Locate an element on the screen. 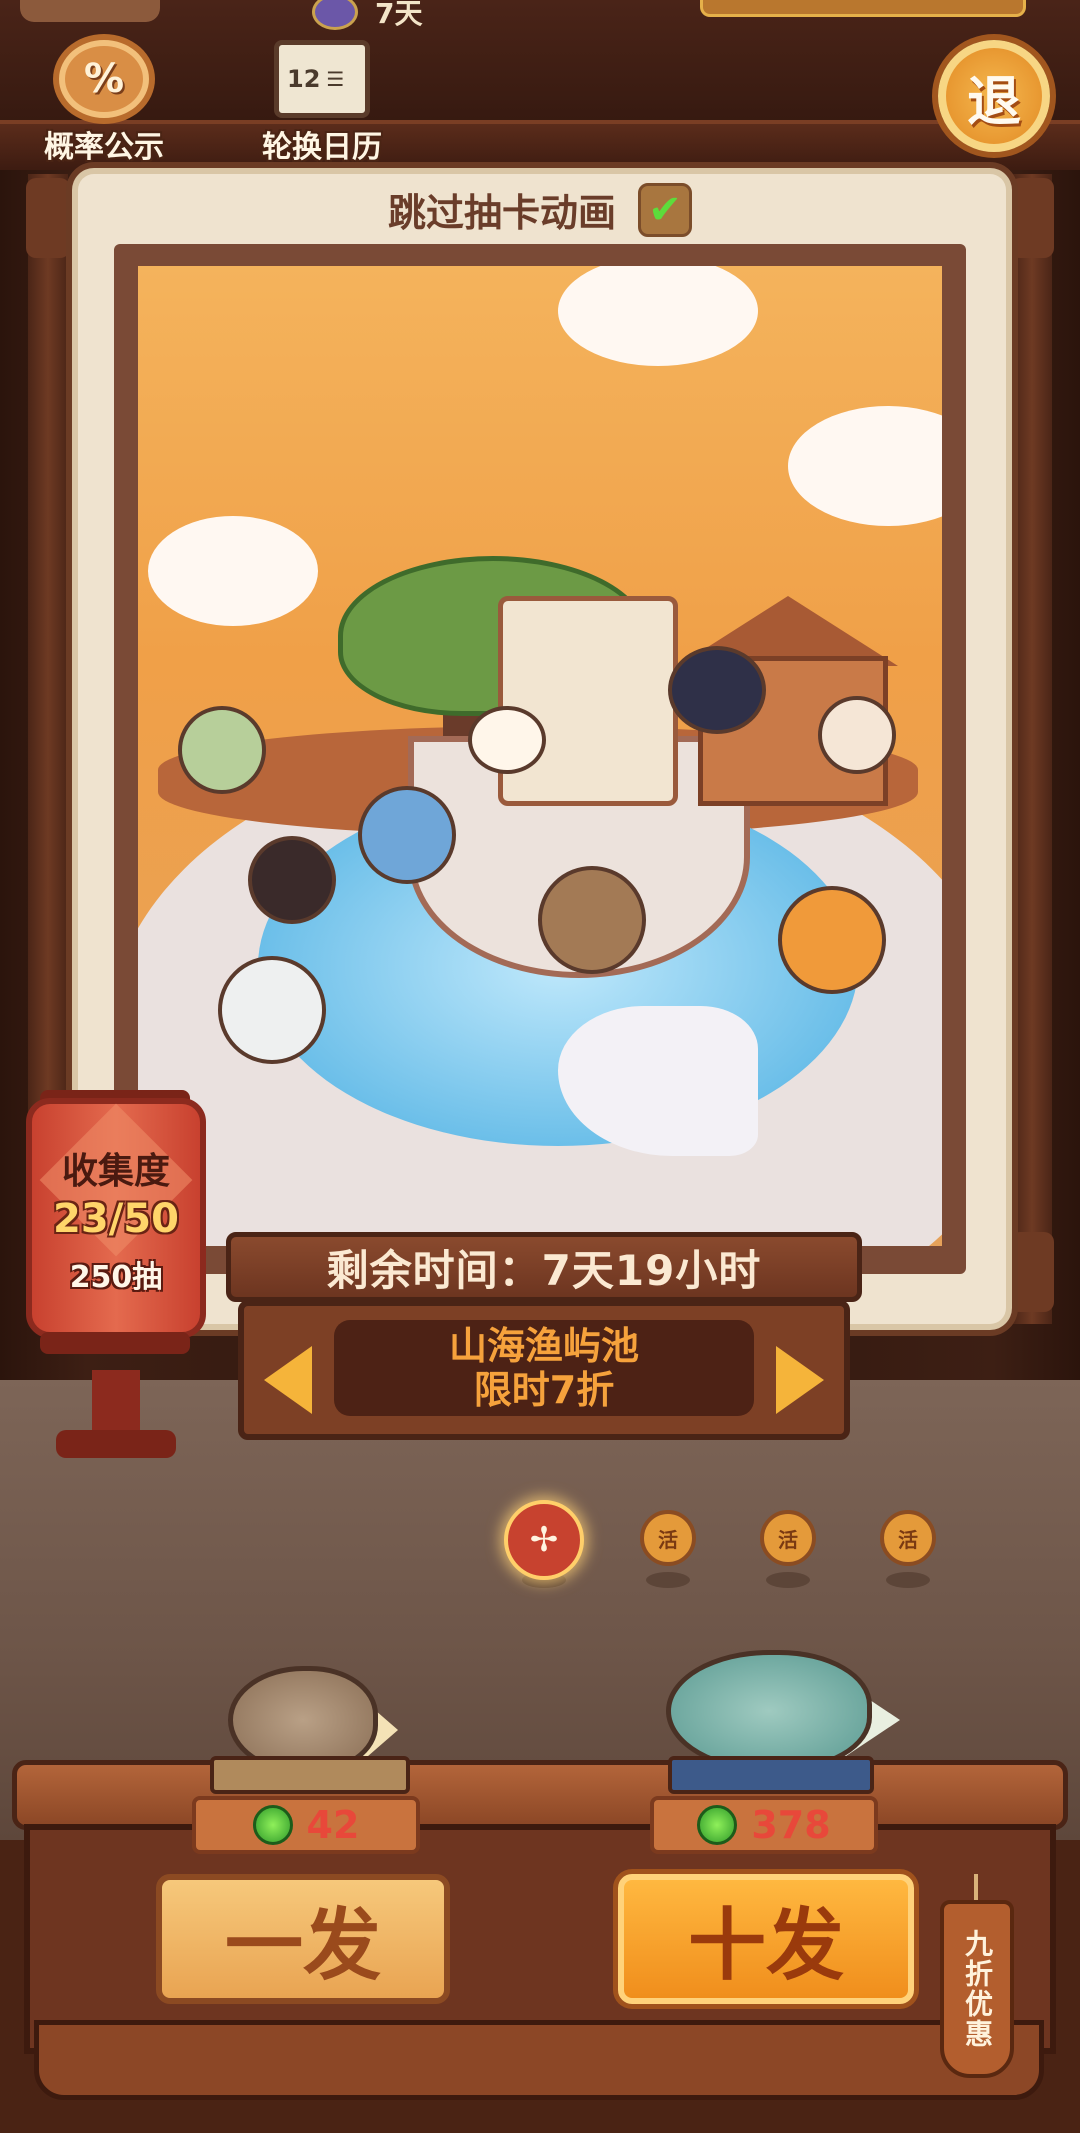  ten-pull-cost-value: 378 is located at coordinates (791, 1825).